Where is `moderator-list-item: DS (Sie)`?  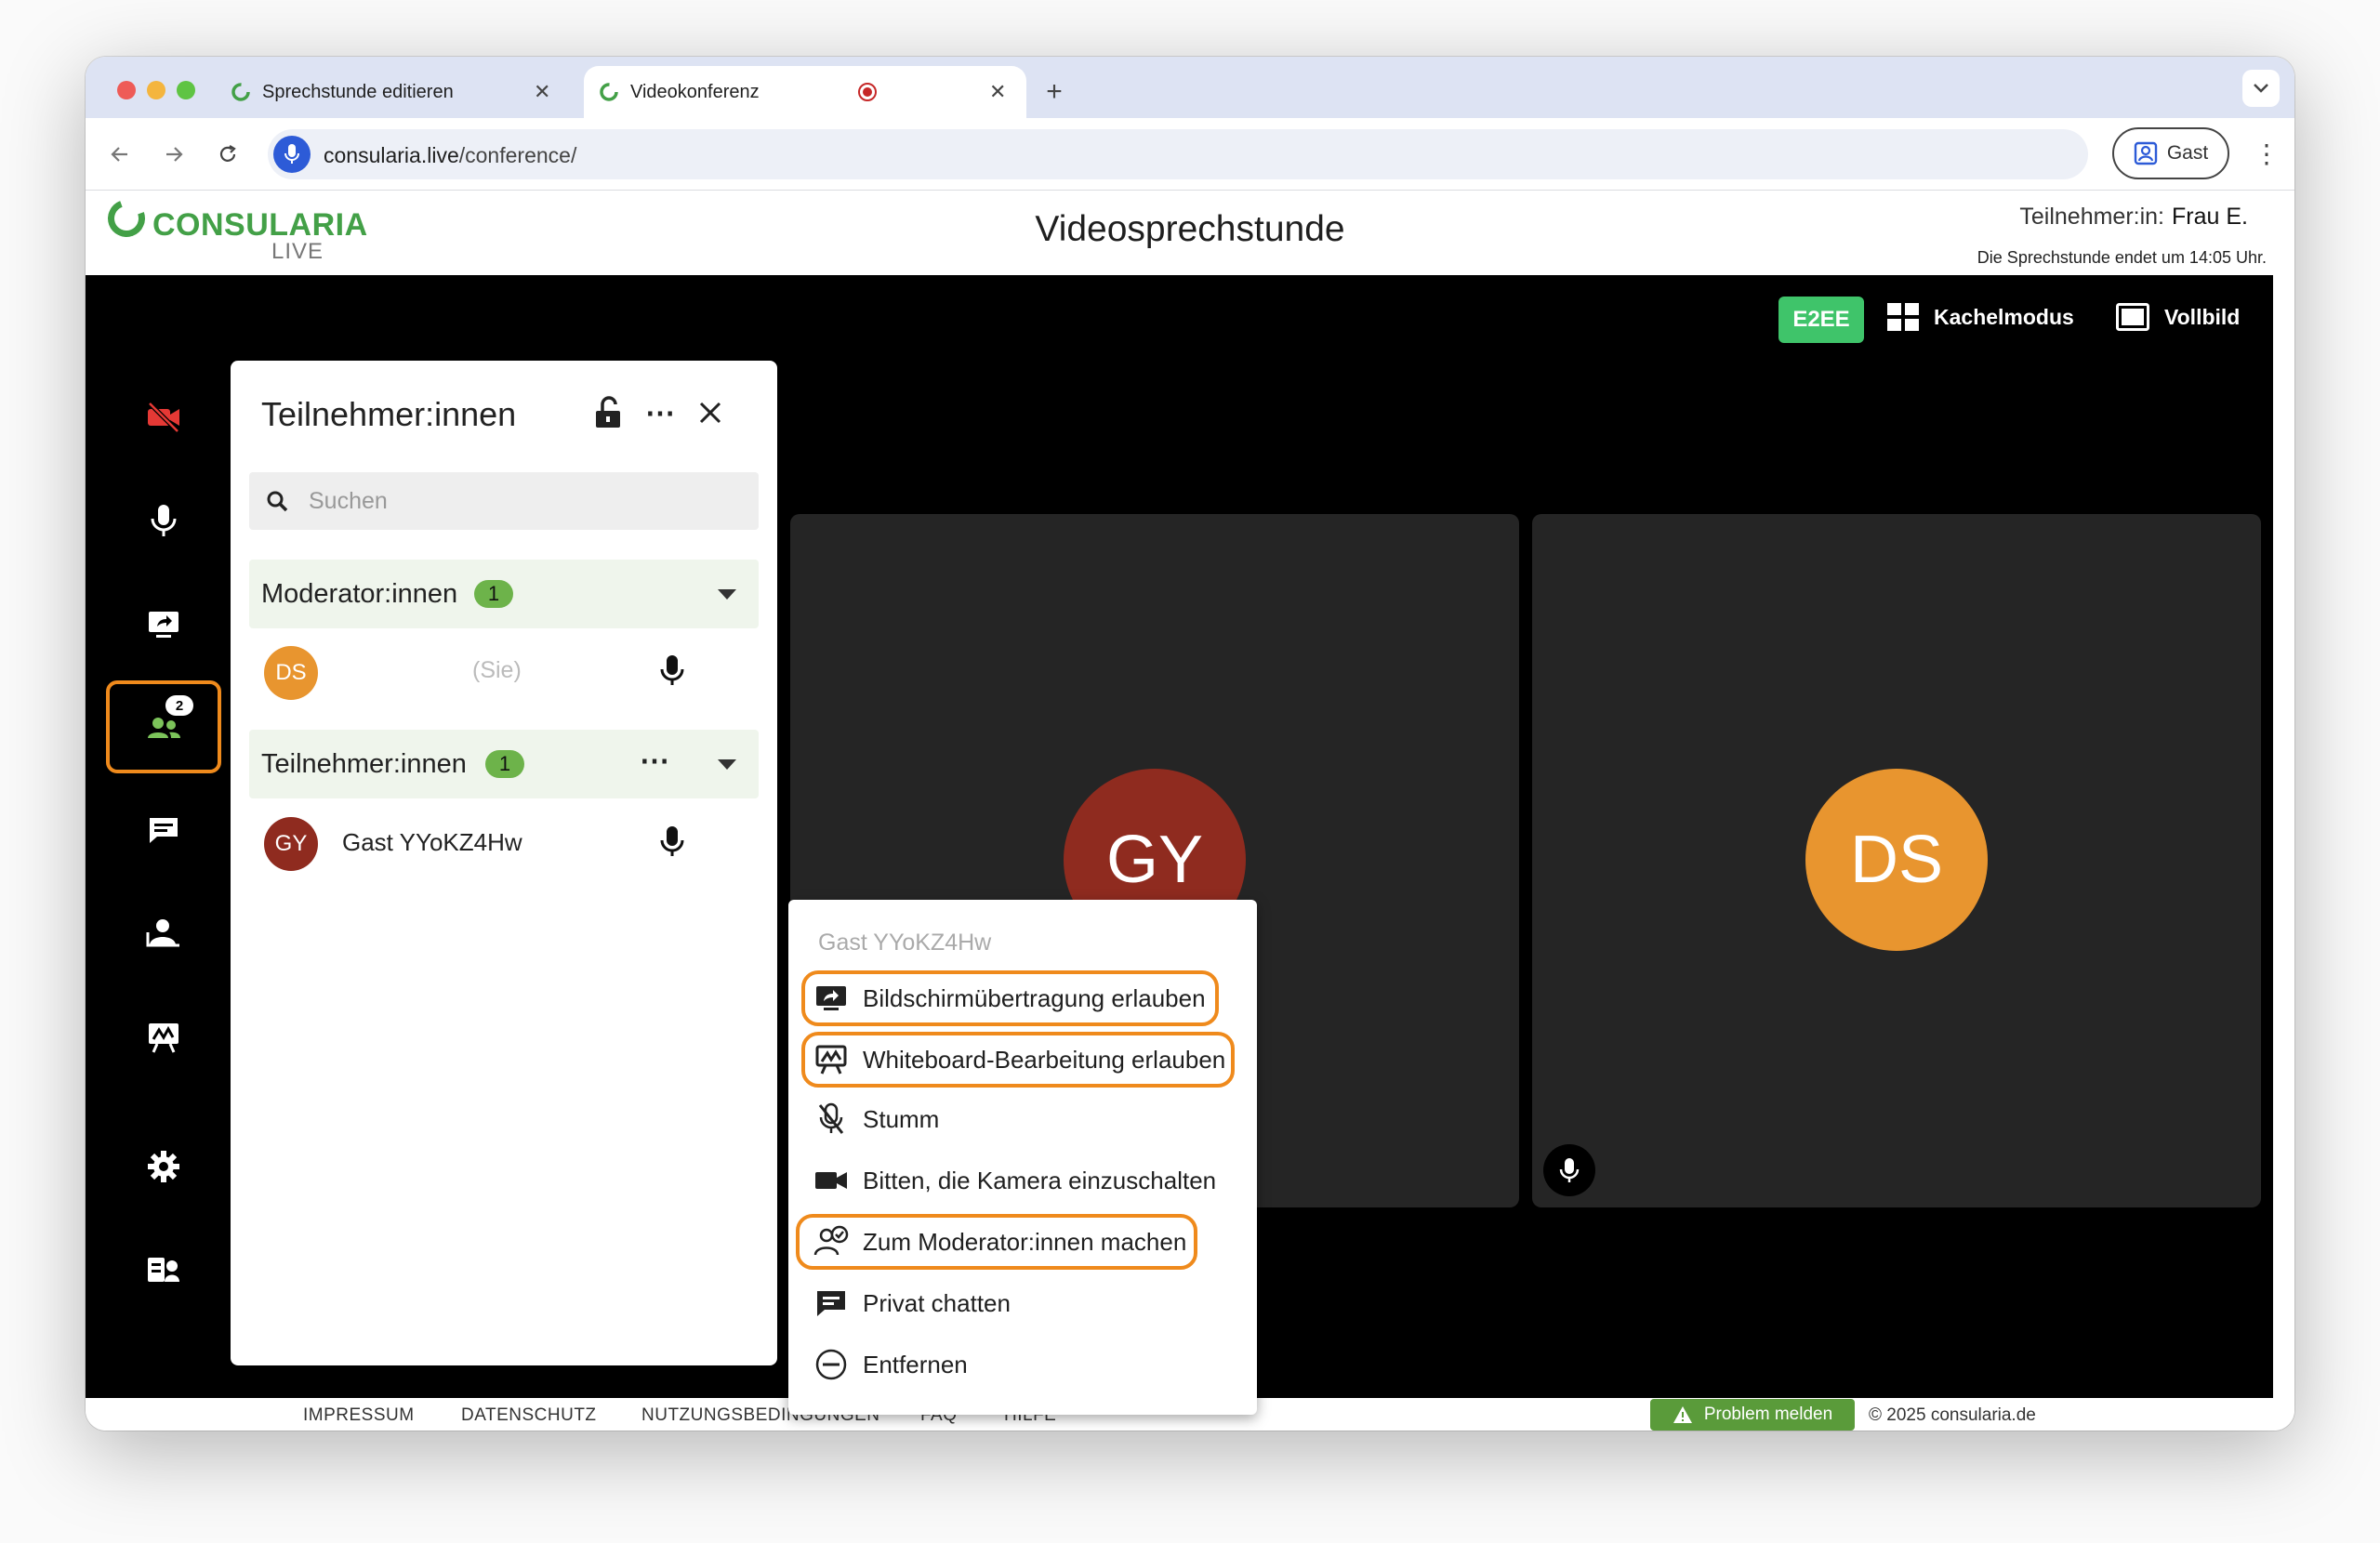 moderator-list-item: DS (Sie) is located at coordinates (504, 670).